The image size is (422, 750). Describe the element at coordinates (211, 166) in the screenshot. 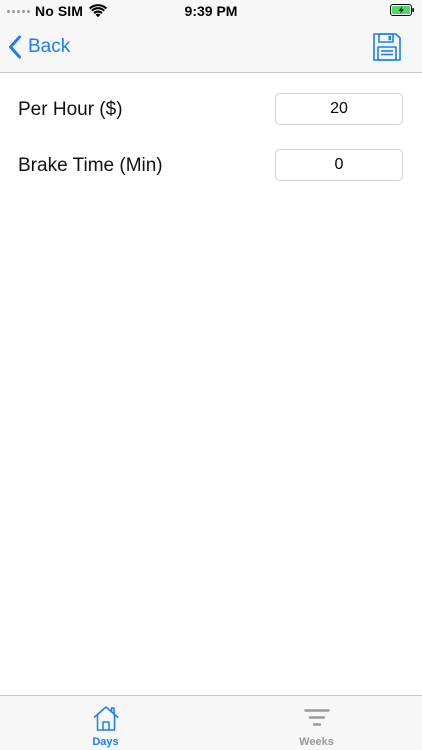

I see `brake-time-row: Brake Time (Min)` at that location.